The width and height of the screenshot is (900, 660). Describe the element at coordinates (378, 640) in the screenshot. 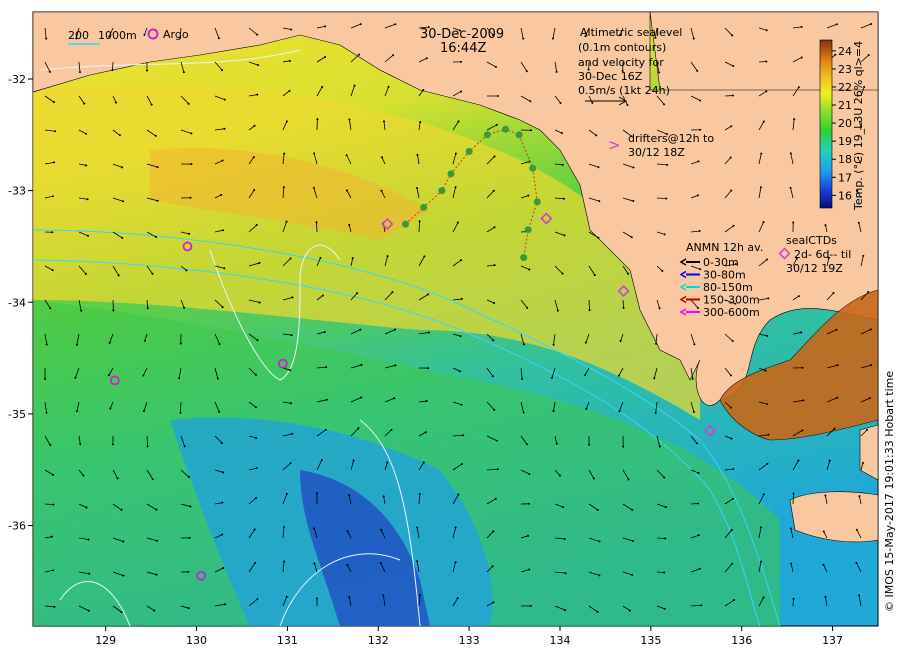

I see `x-tick-label: 132` at that location.